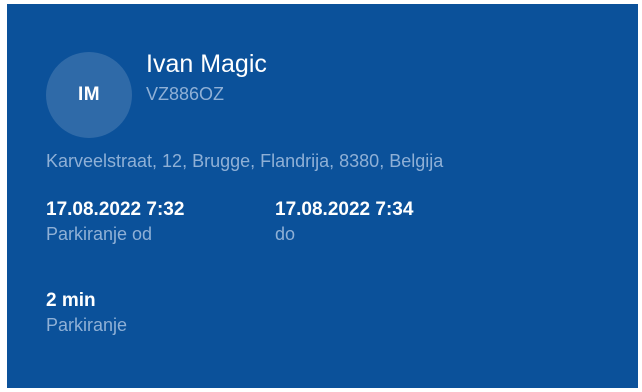 The height and width of the screenshot is (392, 642). What do you see at coordinates (344, 222) in the screenshot?
I see `parking-end-field: 17.08.2022 7:34 do` at bounding box center [344, 222].